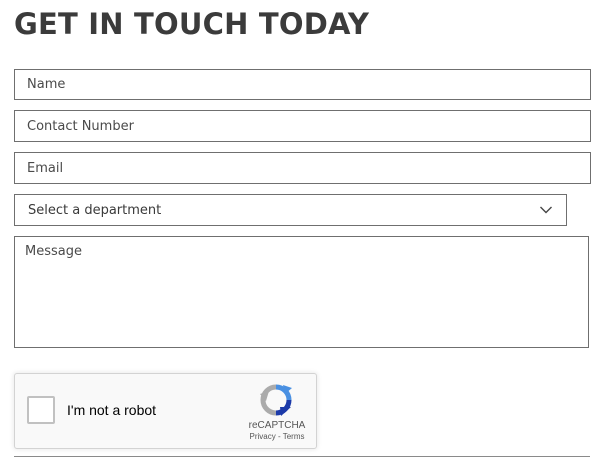  What do you see at coordinates (276, 400) in the screenshot?
I see `recaptcha-logo-icon` at bounding box center [276, 400].